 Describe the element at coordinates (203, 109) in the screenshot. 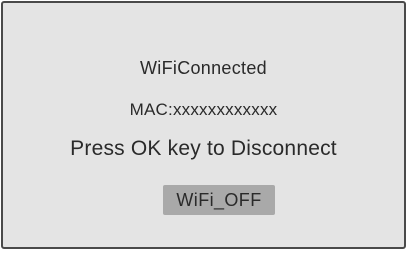

I see `mac-address-text: MAC:xxxxxxxxxxxx` at that location.